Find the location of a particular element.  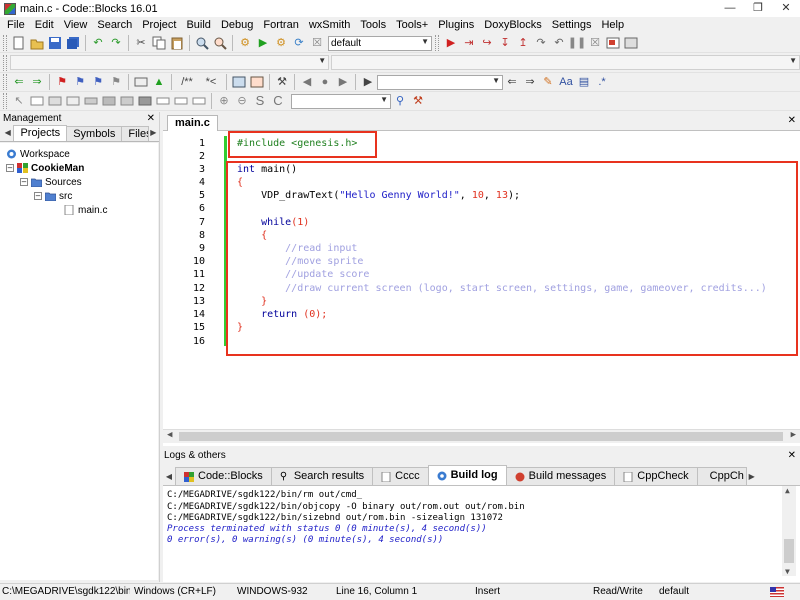

widget-dialog-icon is located at coordinates (73, 101).